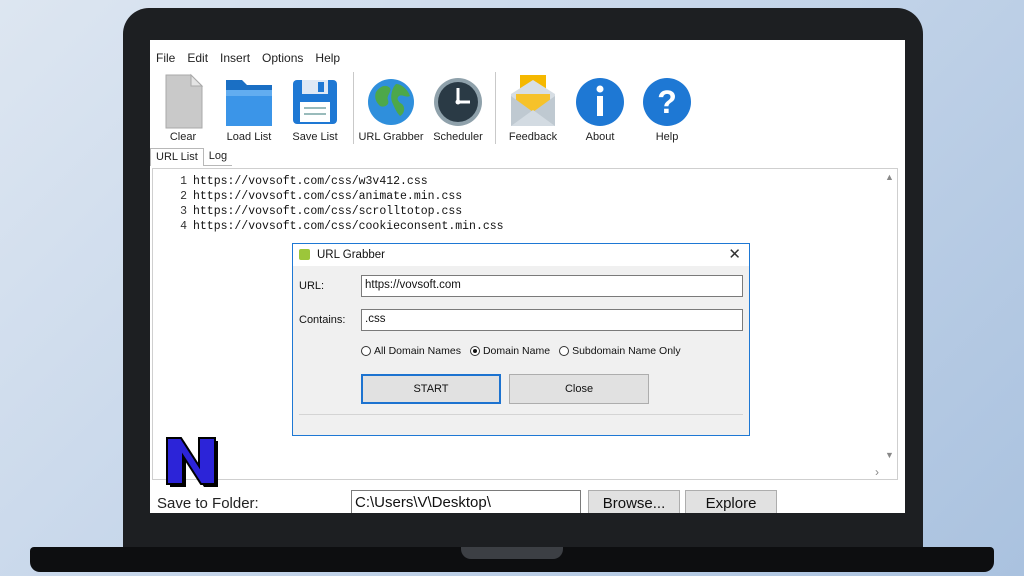  What do you see at coordinates (177, 157) in the screenshot?
I see `tab-url-list: URL List` at bounding box center [177, 157].